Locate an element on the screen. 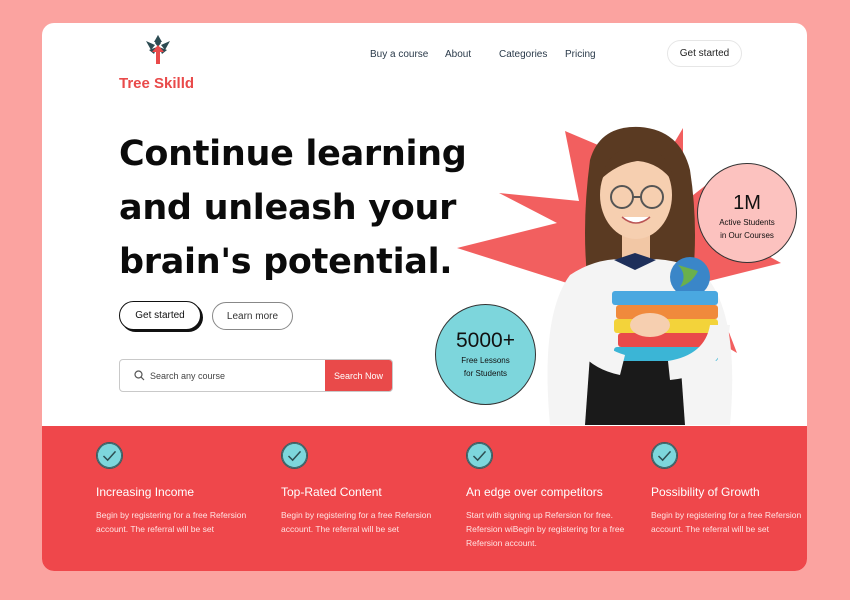 This screenshot has height=600, width=850. free-lessons-stat: 5000+ Free Lessons for Students is located at coordinates (485, 354).